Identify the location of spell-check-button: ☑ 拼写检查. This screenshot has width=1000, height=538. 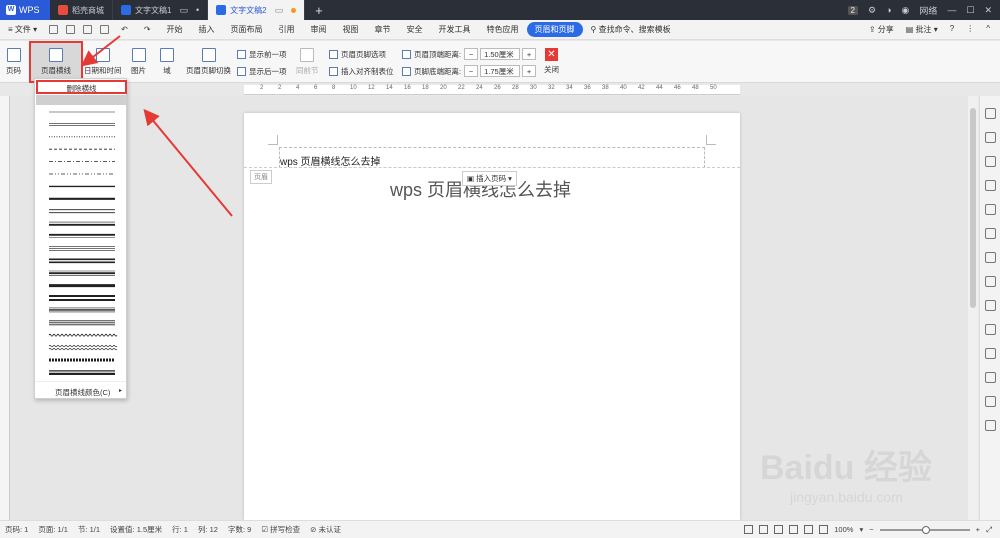
(280, 529).